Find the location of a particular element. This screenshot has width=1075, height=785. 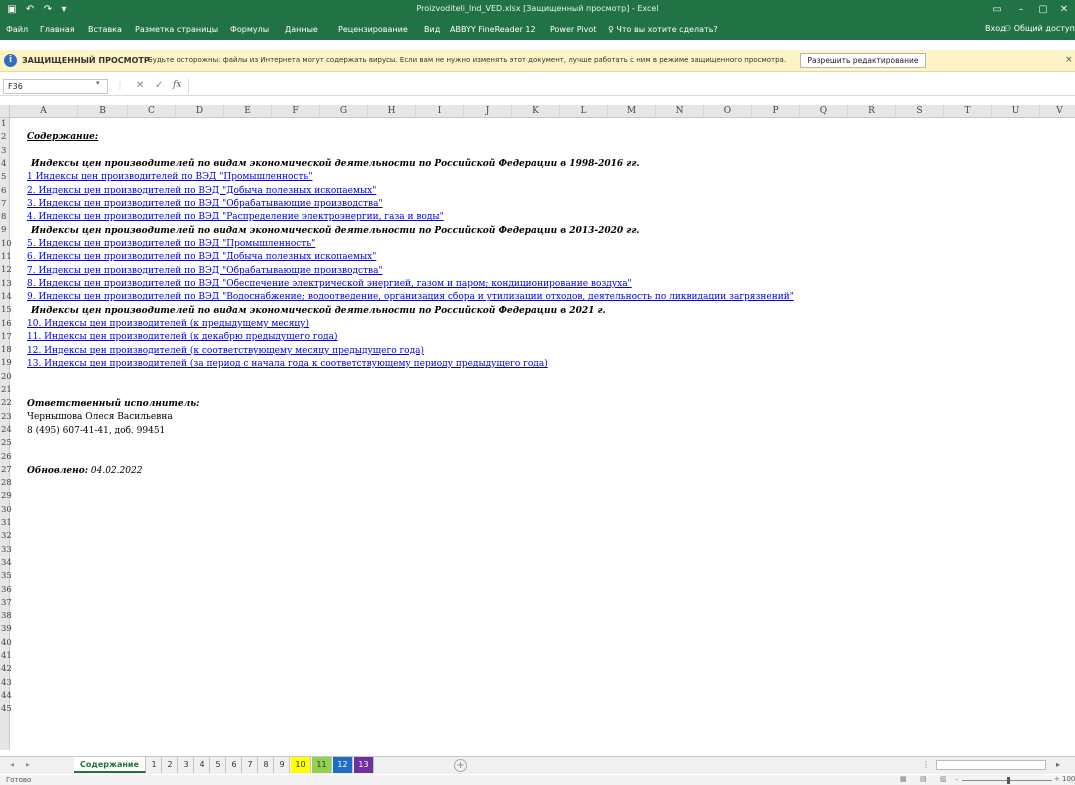

row-header: 23 is located at coordinates (6, 417).